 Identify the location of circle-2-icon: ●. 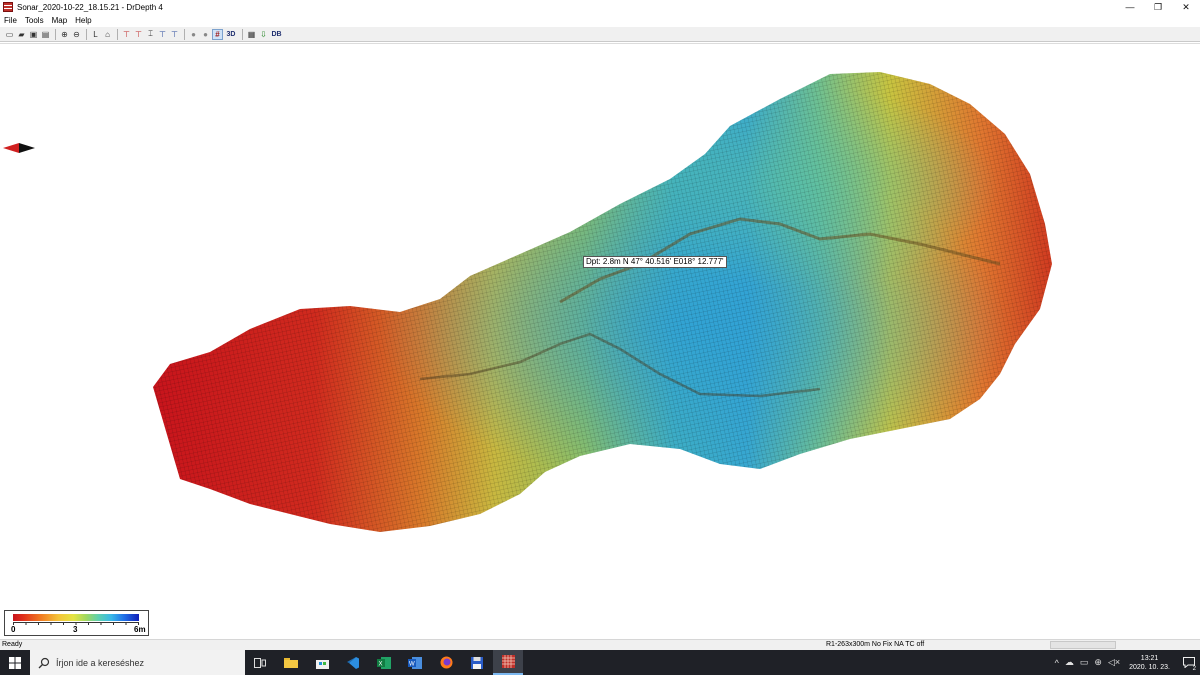
(205, 34).